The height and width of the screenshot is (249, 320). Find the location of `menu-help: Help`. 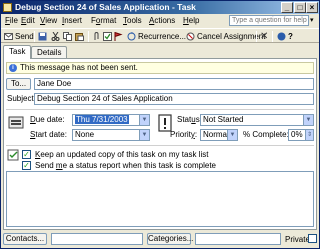

menu-help: Help is located at coordinates (191, 20).